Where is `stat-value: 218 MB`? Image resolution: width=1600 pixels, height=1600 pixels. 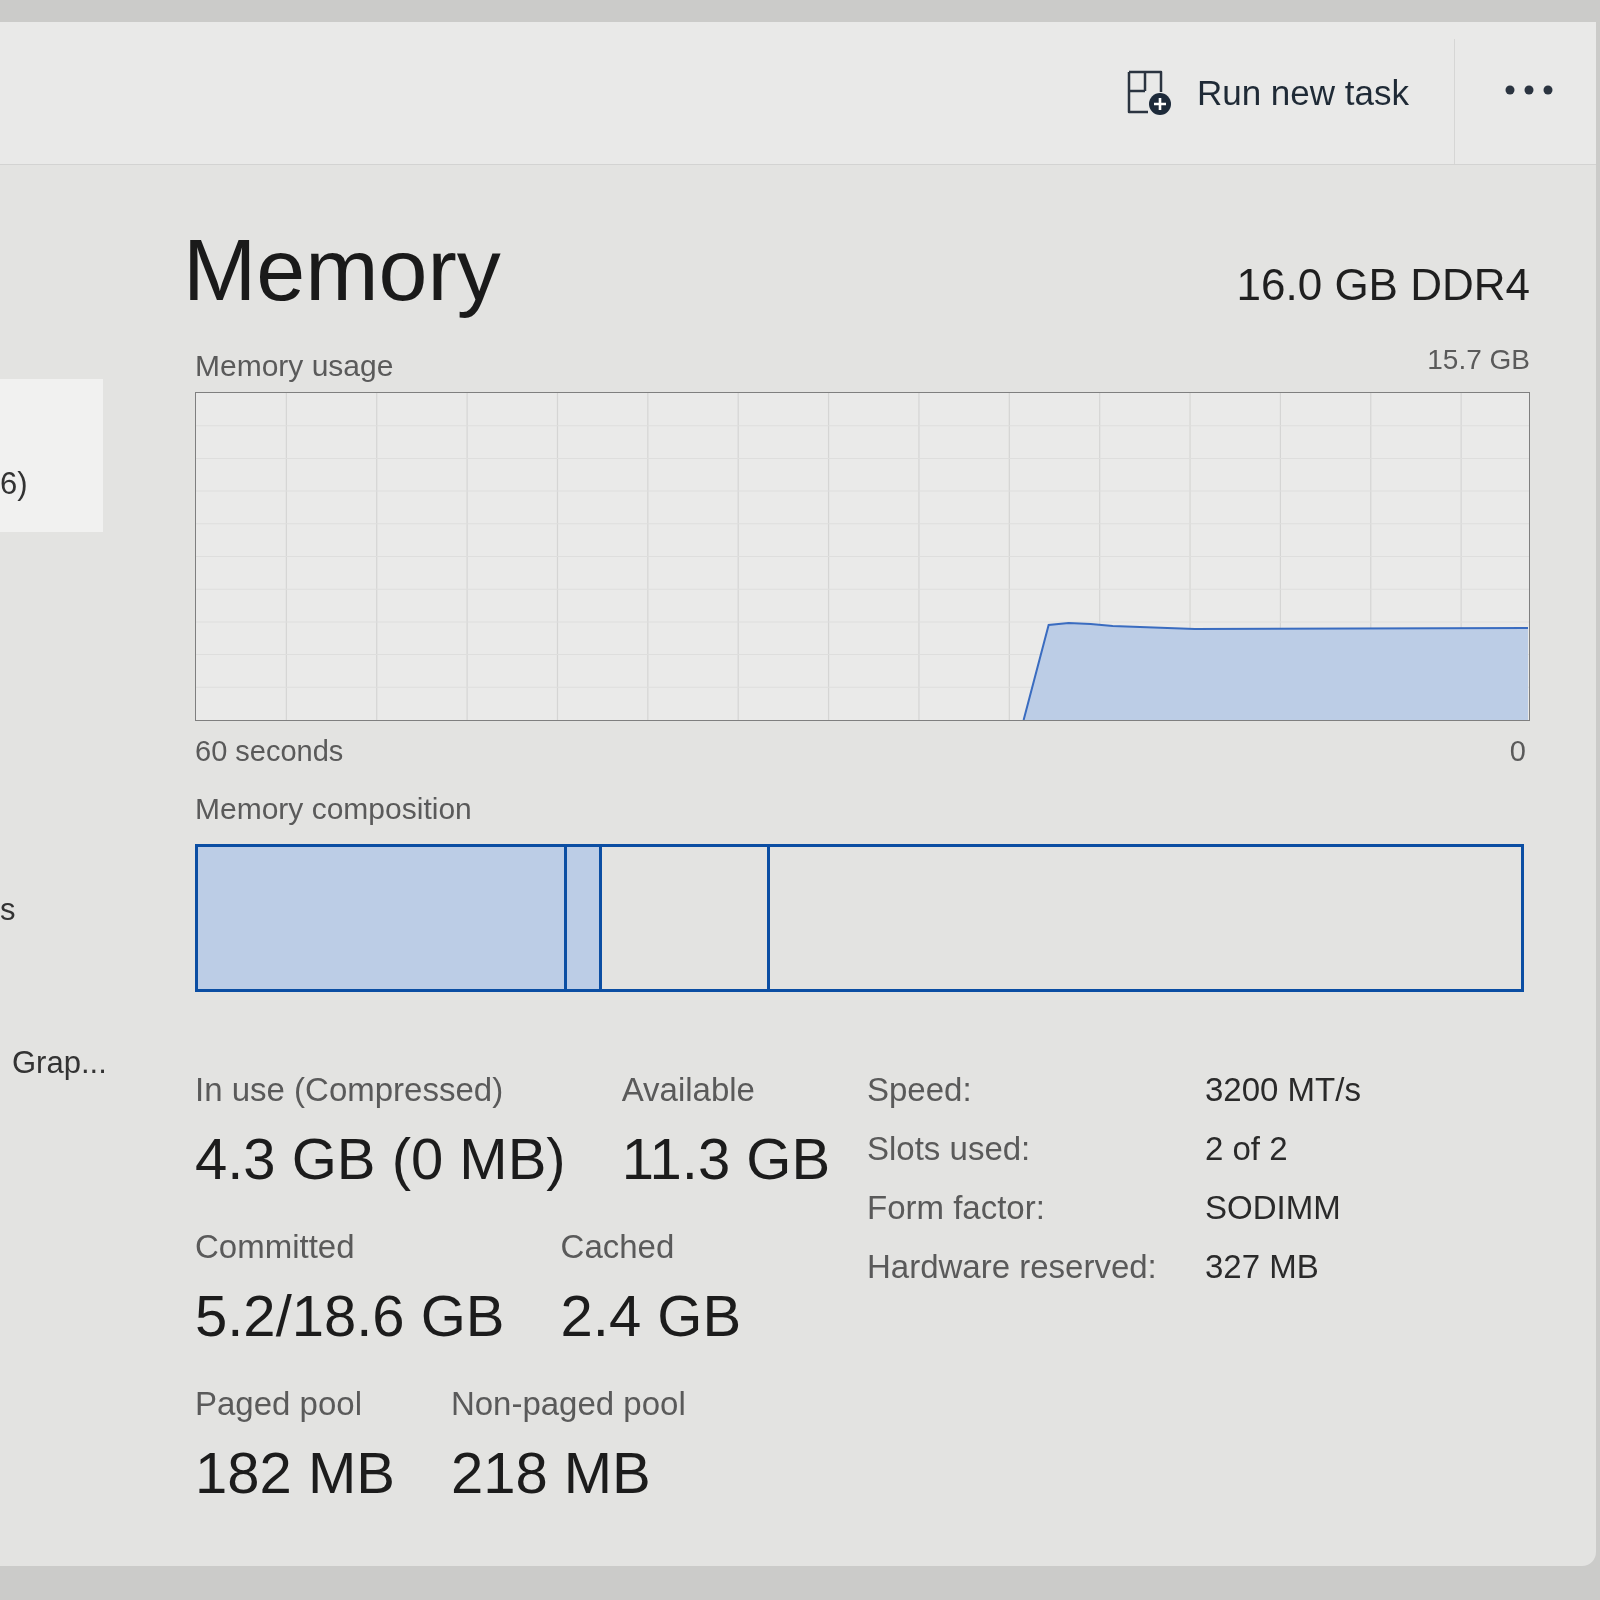 stat-value: 218 MB is located at coordinates (551, 1473).